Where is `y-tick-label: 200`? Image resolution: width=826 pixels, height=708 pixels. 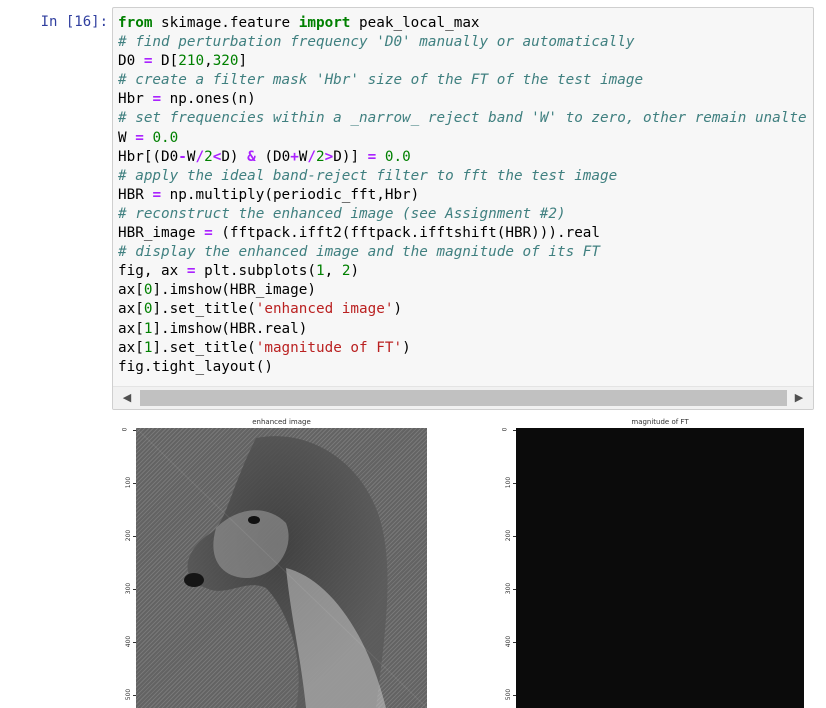
y-tick-label: 200 is located at coordinates (509, 535).